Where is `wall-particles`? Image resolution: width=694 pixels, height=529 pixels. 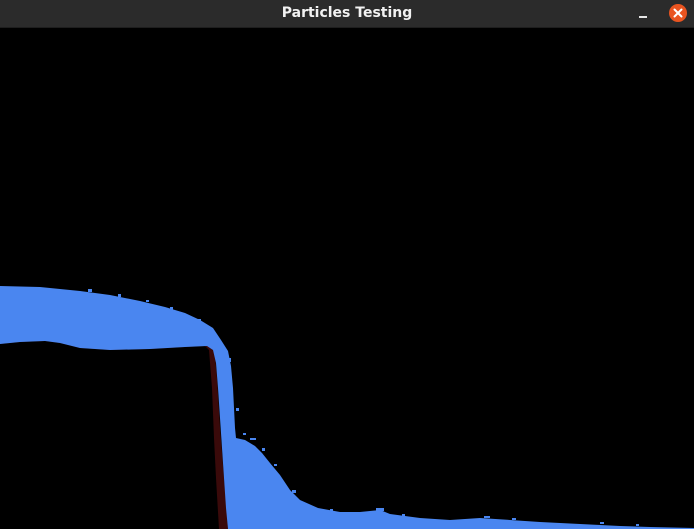 wall-particles is located at coordinates (114, 432).